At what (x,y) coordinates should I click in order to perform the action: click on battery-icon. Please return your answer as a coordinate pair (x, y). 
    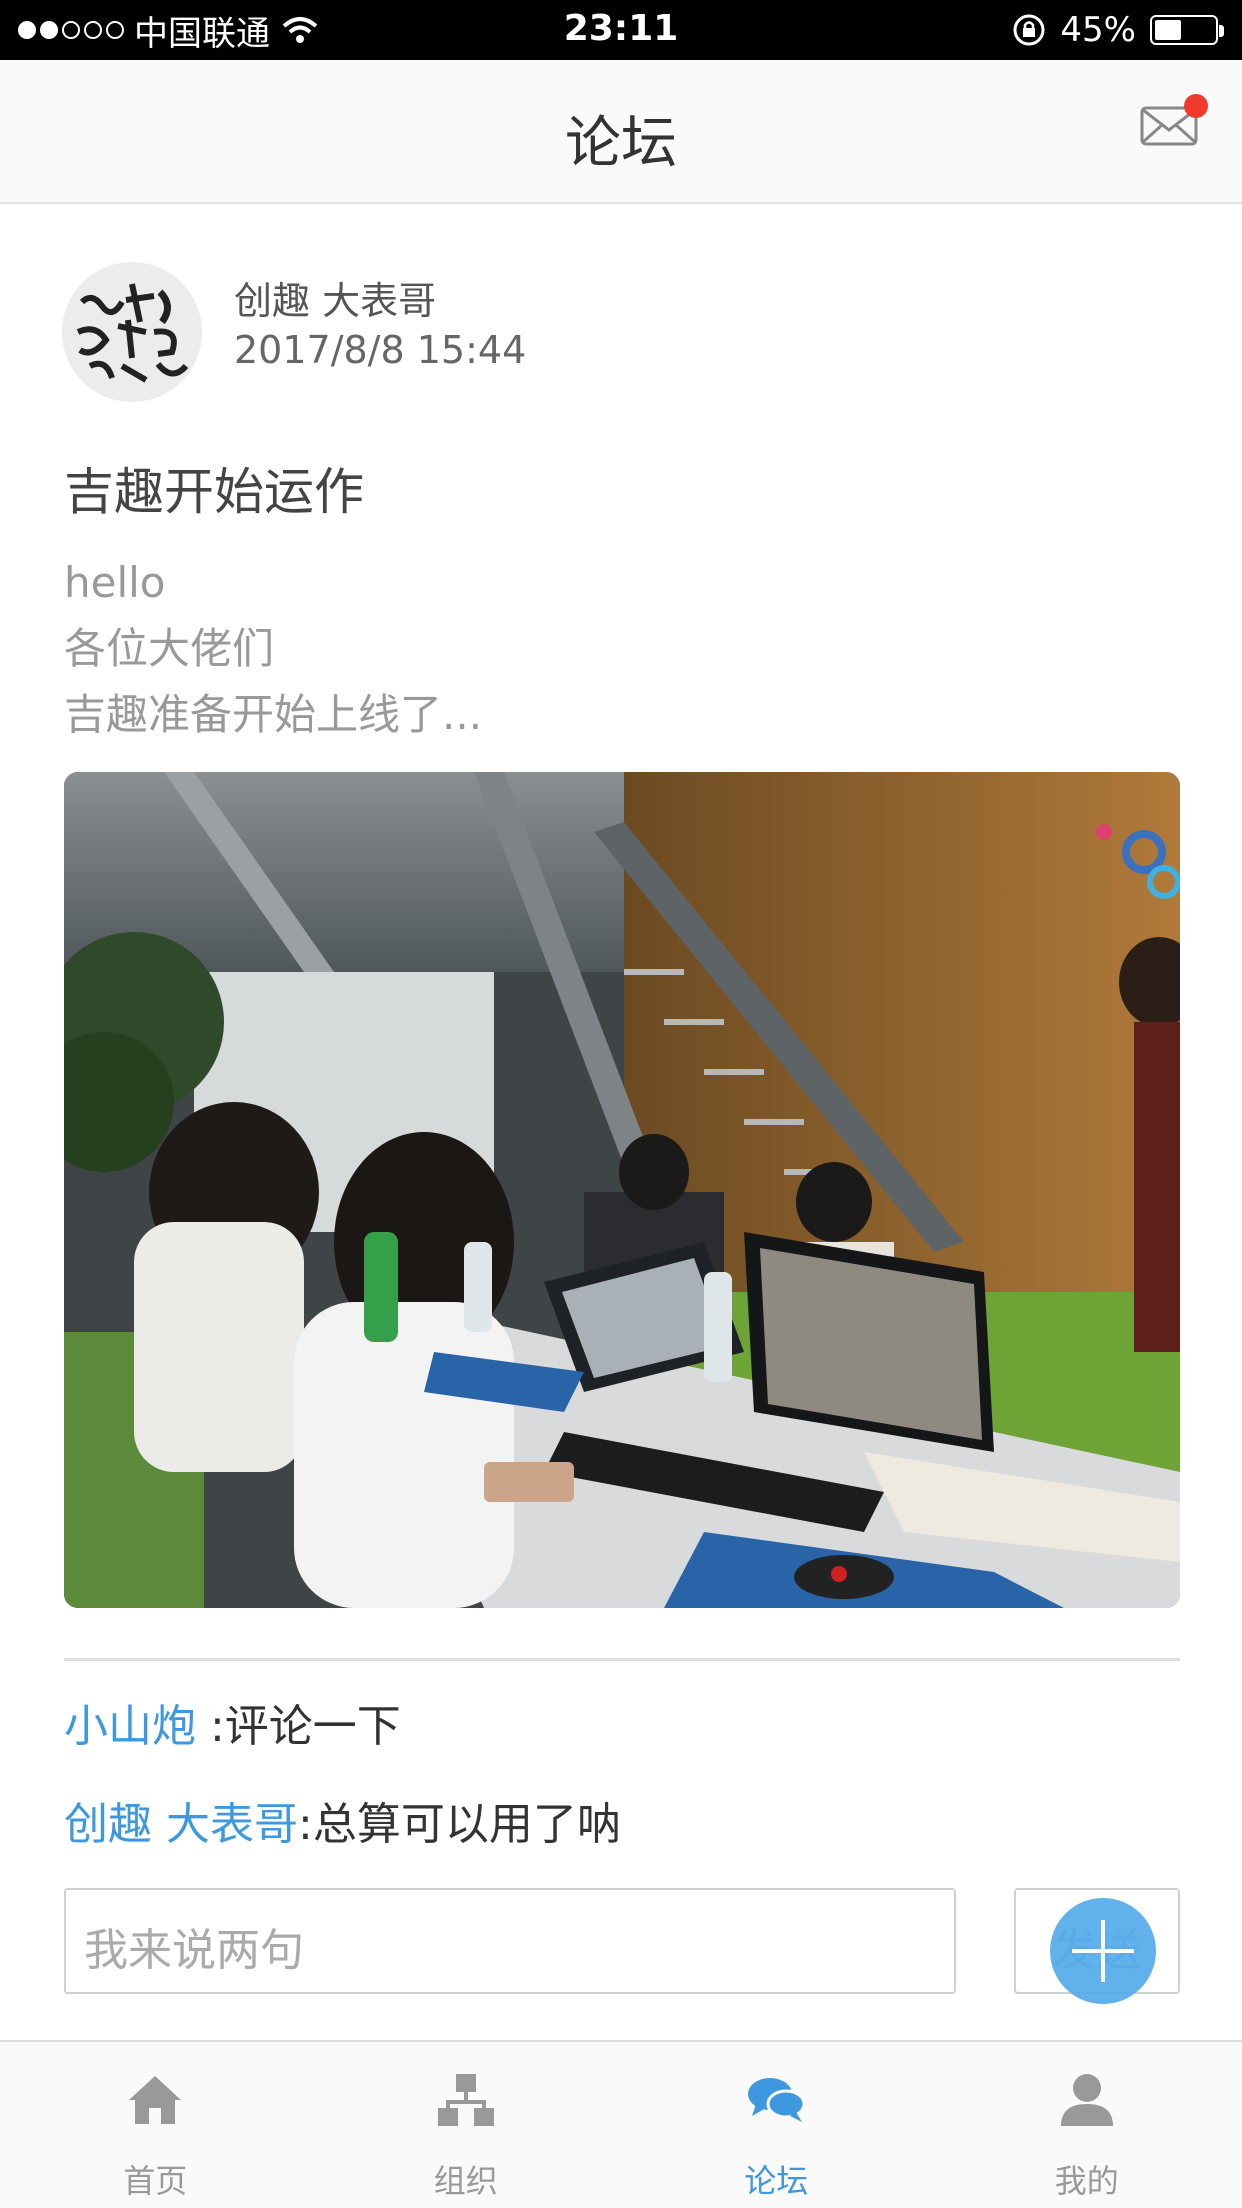
    Looking at the image, I should click on (1187, 30).